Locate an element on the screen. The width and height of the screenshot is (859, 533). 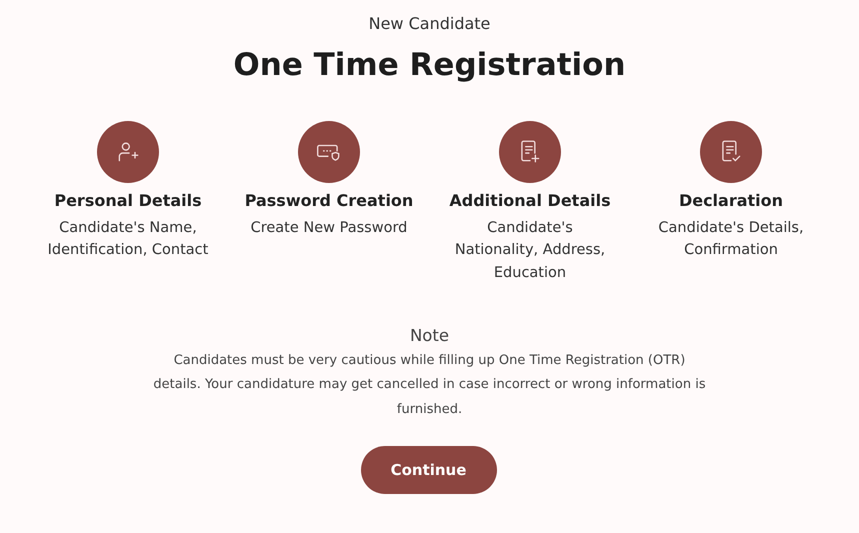
step-description: Identification, Contact is located at coordinates (128, 250).